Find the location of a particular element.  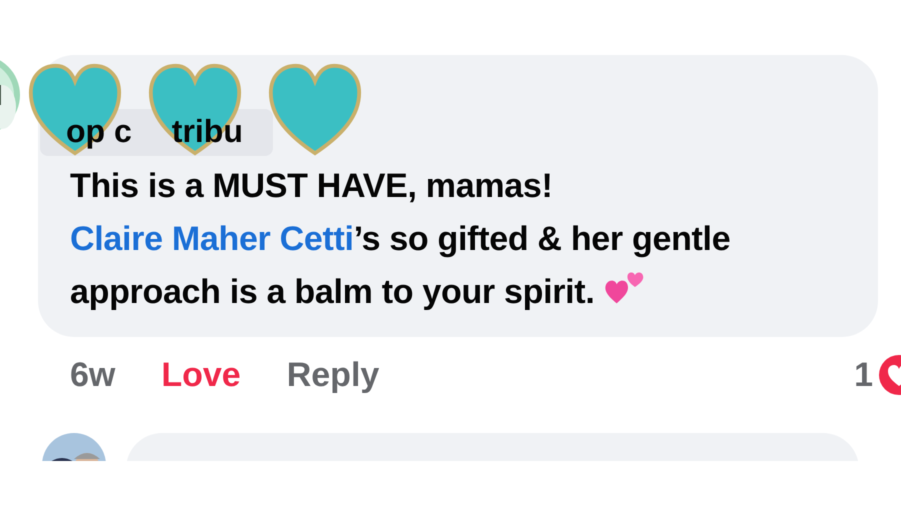

love-button: Love is located at coordinates (201, 375).